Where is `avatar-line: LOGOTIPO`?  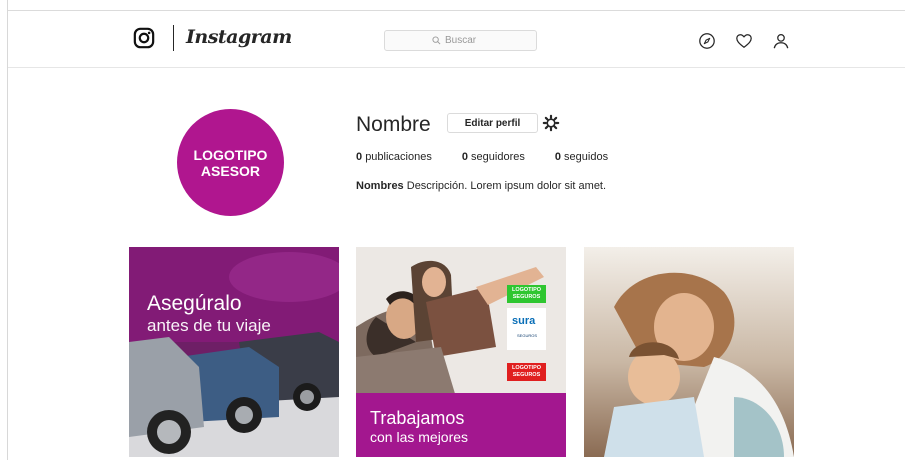
avatar-line: LOGOTIPO is located at coordinates (230, 154).